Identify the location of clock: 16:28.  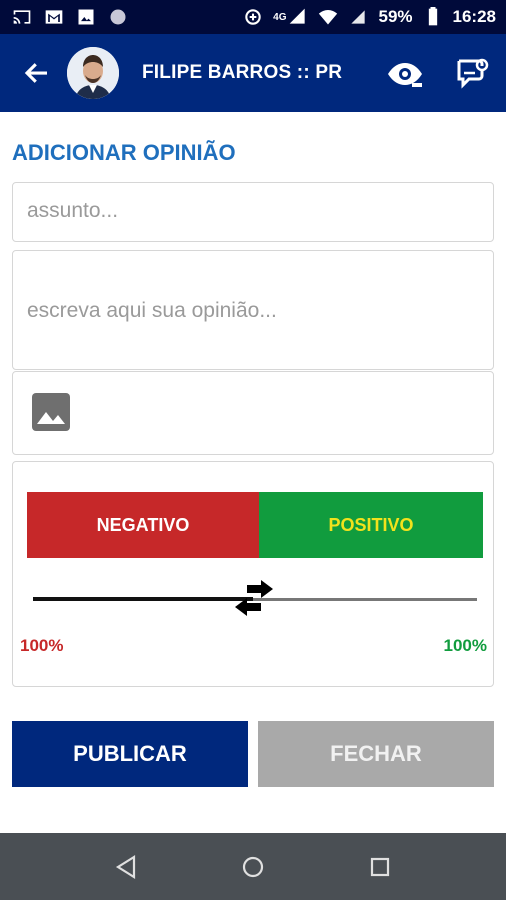
(474, 16).